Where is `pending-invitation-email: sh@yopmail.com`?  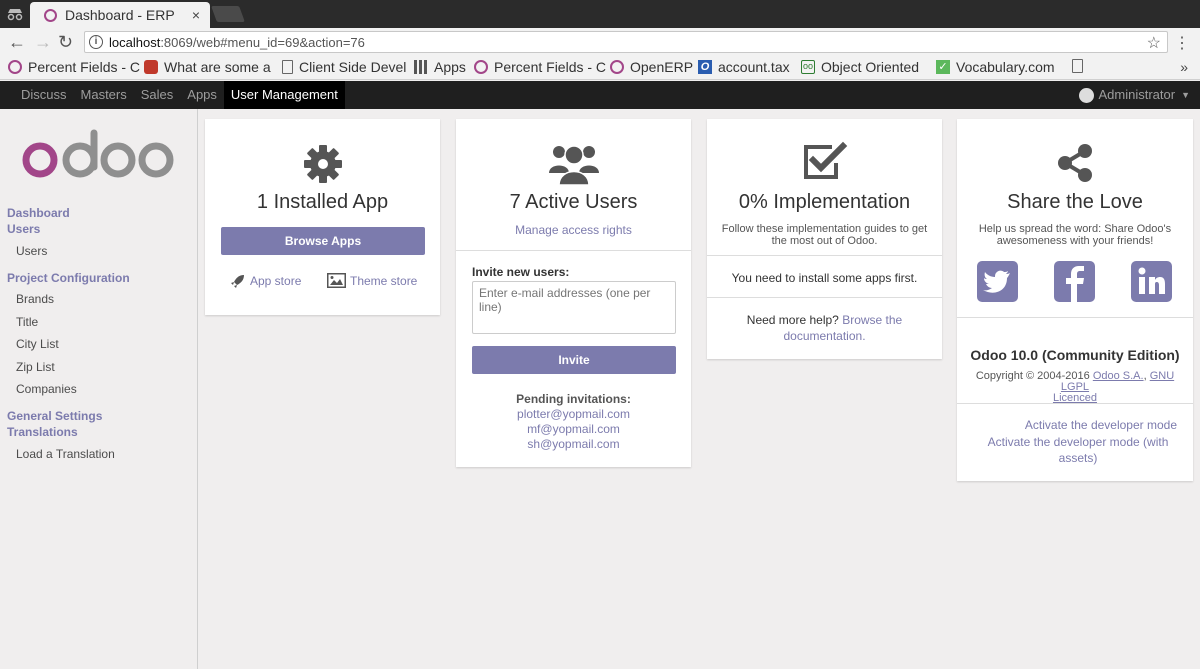
pending-invitation-email: sh@yopmail.com is located at coordinates (573, 444).